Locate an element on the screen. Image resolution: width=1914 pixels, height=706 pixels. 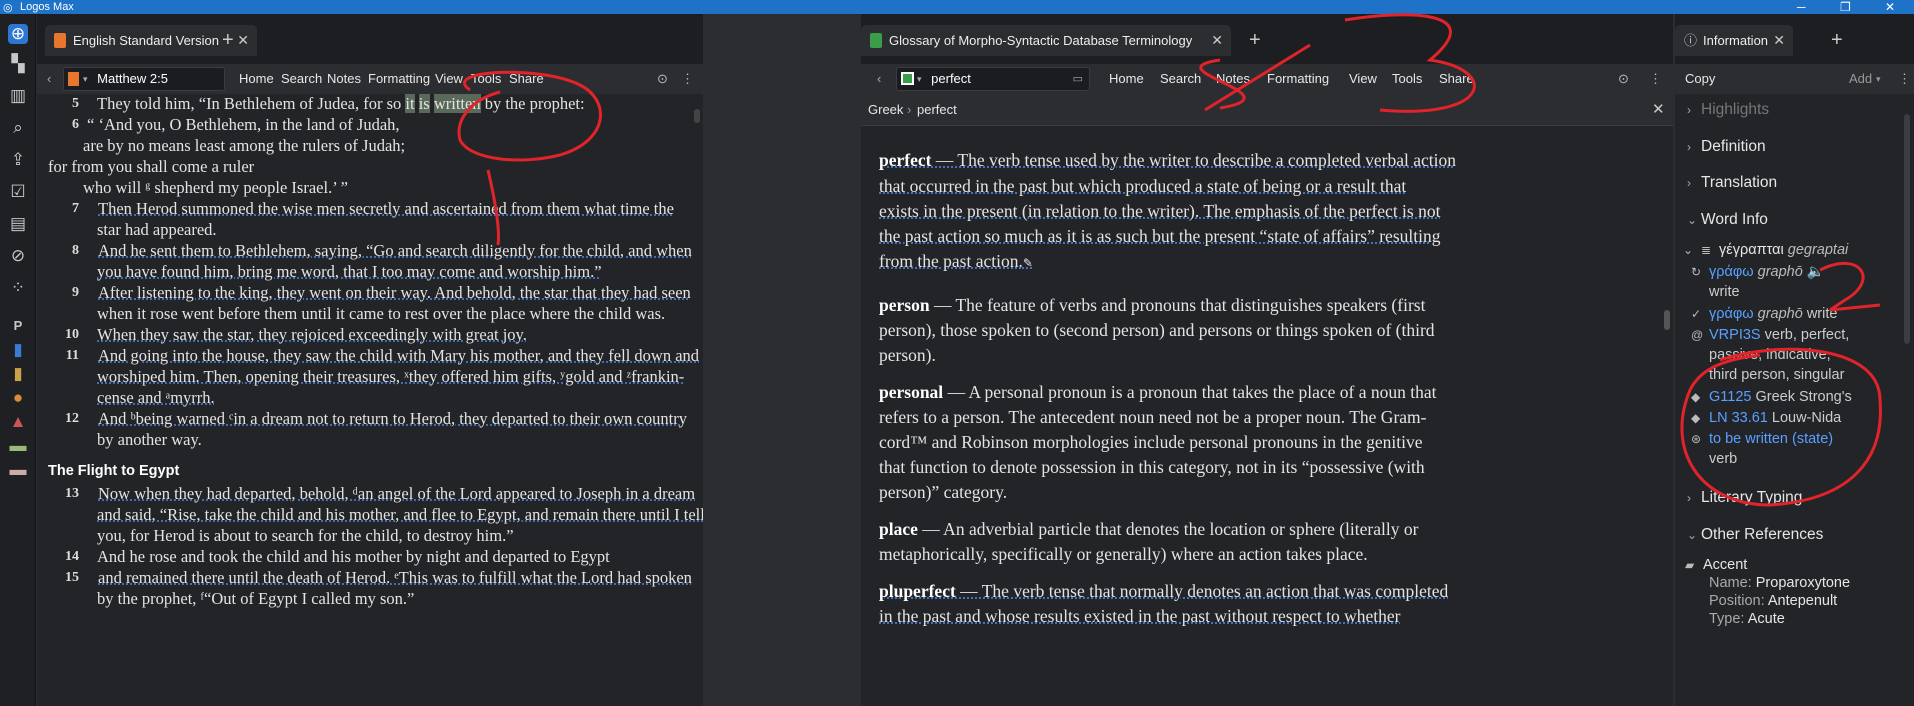
home-icon: ⊕ is located at coordinates (18, 34).